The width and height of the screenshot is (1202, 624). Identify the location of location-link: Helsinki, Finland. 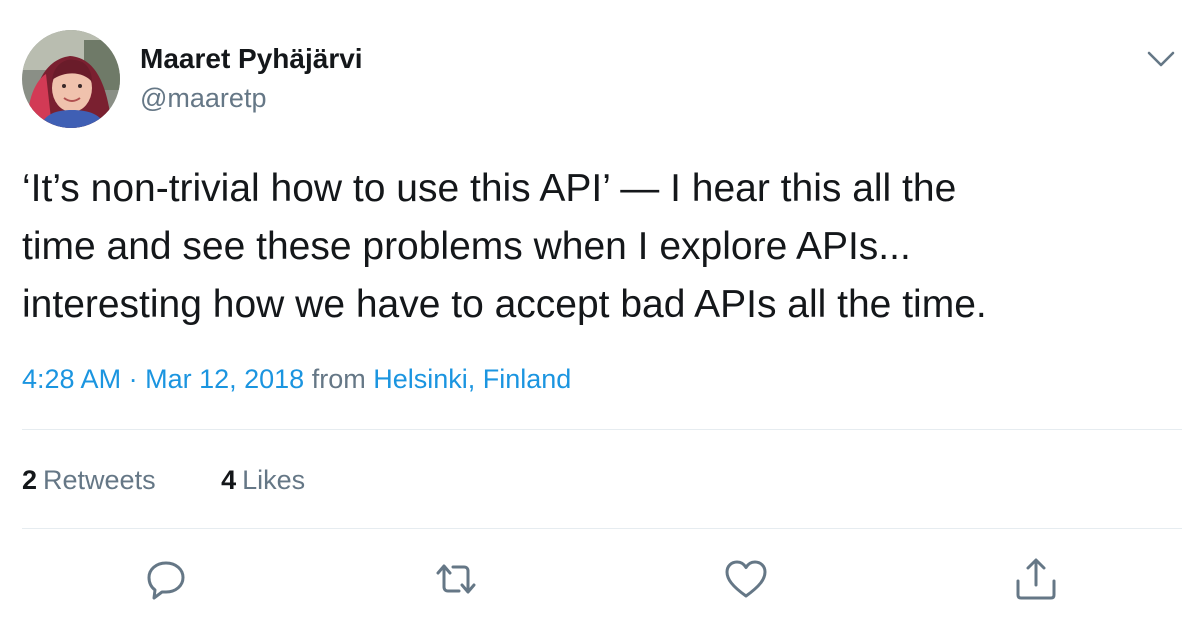
(472, 379).